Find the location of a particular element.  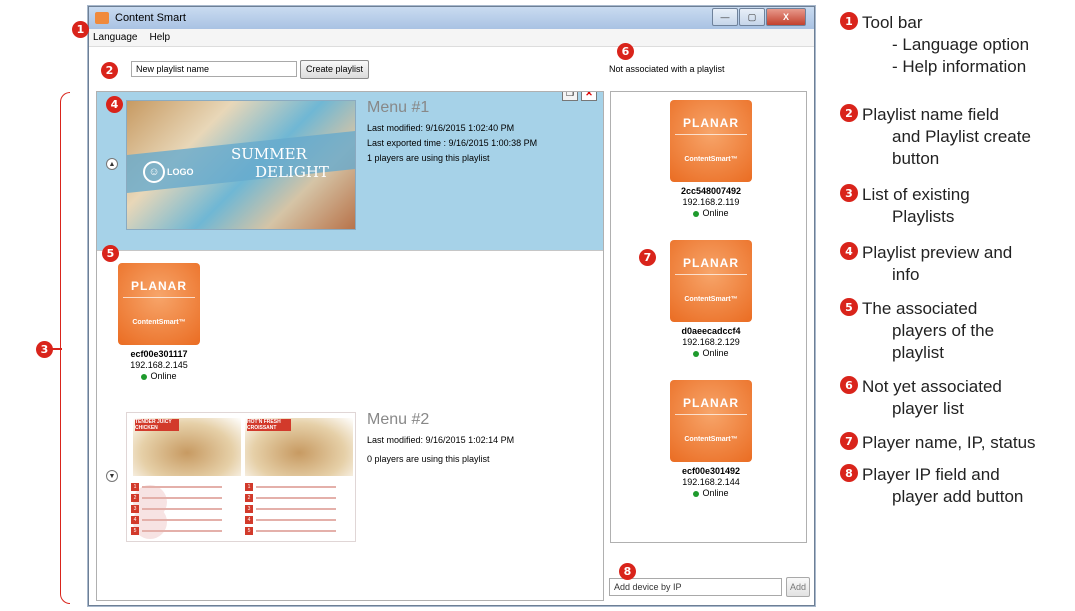

add-device-row: Add device by IP Add is located at coordinates (708, 587).